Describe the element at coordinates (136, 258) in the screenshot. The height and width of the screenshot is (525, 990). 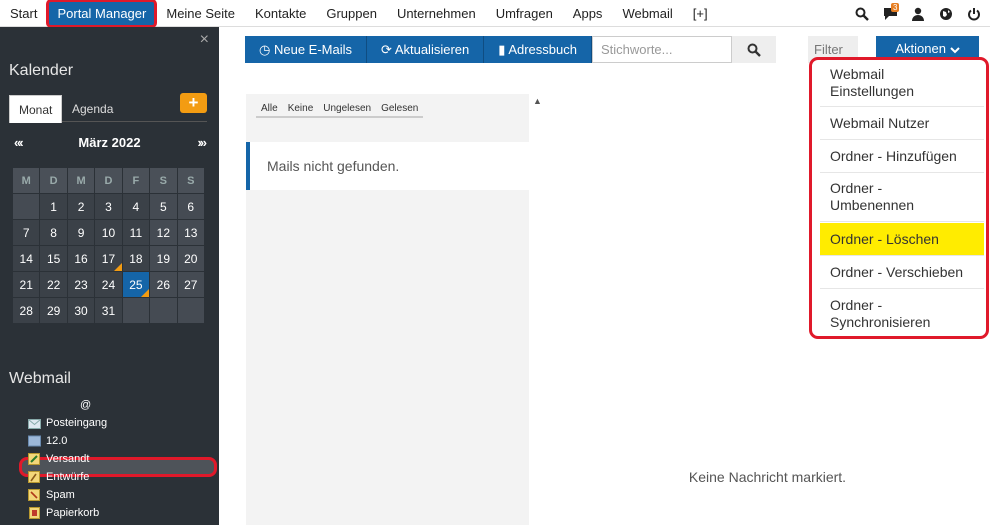
I see `calendar-day: 18` at that location.